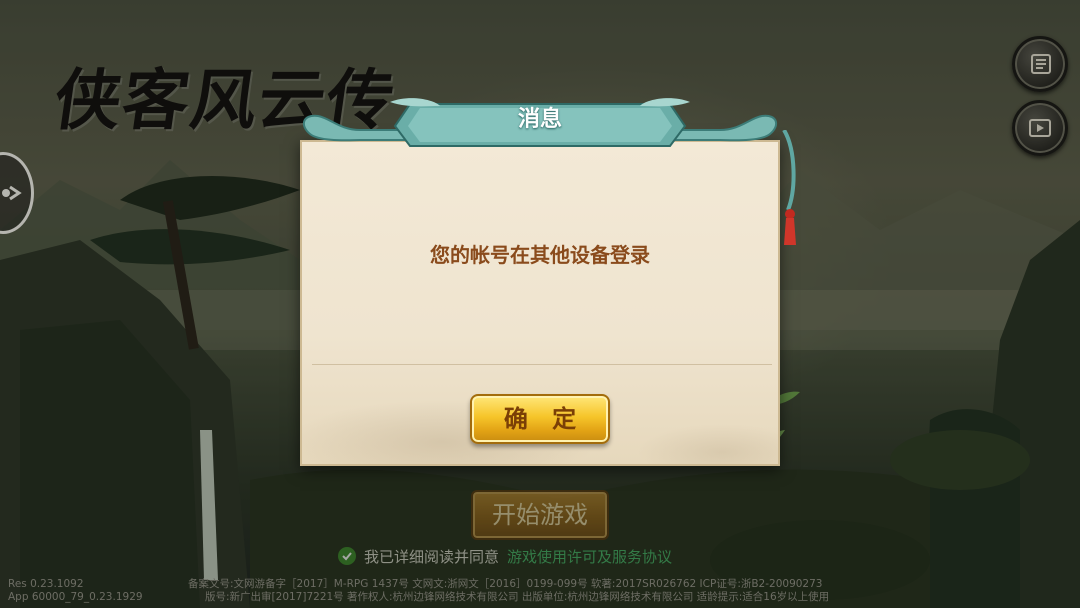 The height and width of the screenshot is (608, 1080). Describe the element at coordinates (540, 419) in the screenshot. I see `confirm-button: 确 定` at that location.